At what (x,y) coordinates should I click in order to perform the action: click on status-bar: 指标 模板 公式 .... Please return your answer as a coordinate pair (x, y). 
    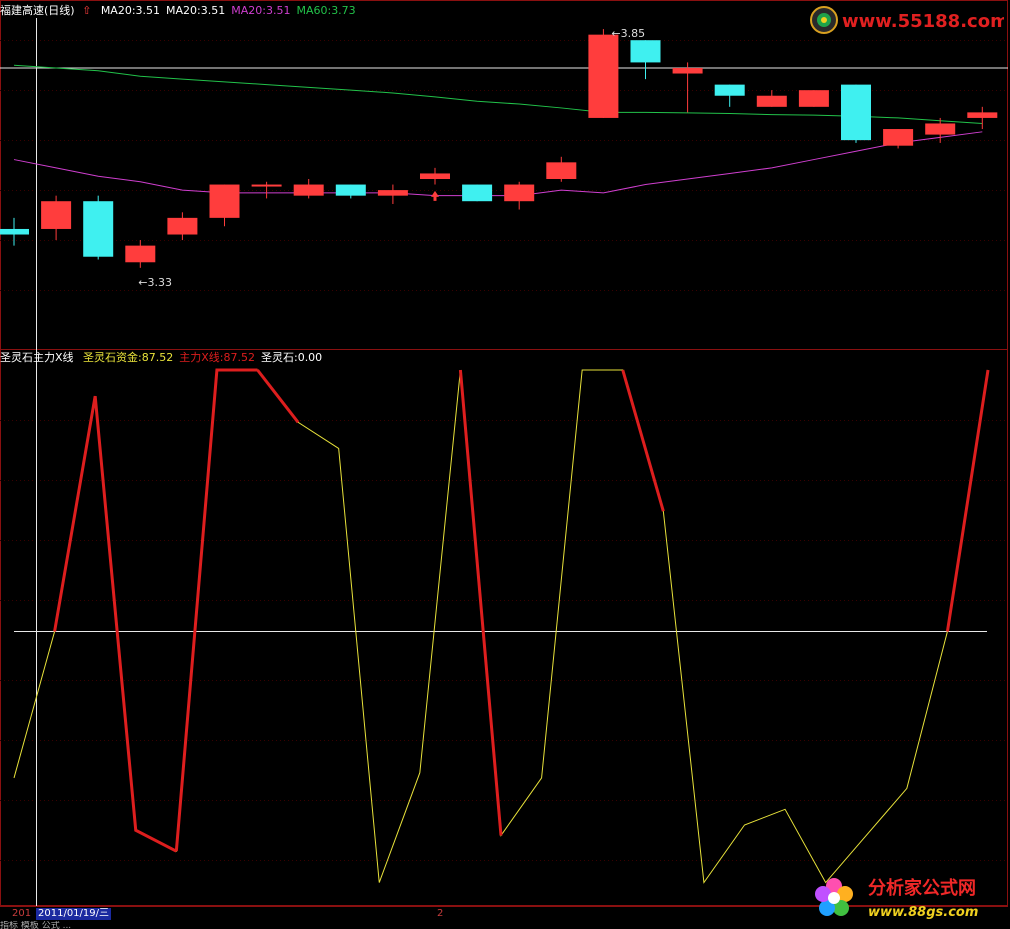
    Looking at the image, I should click on (505, 925).